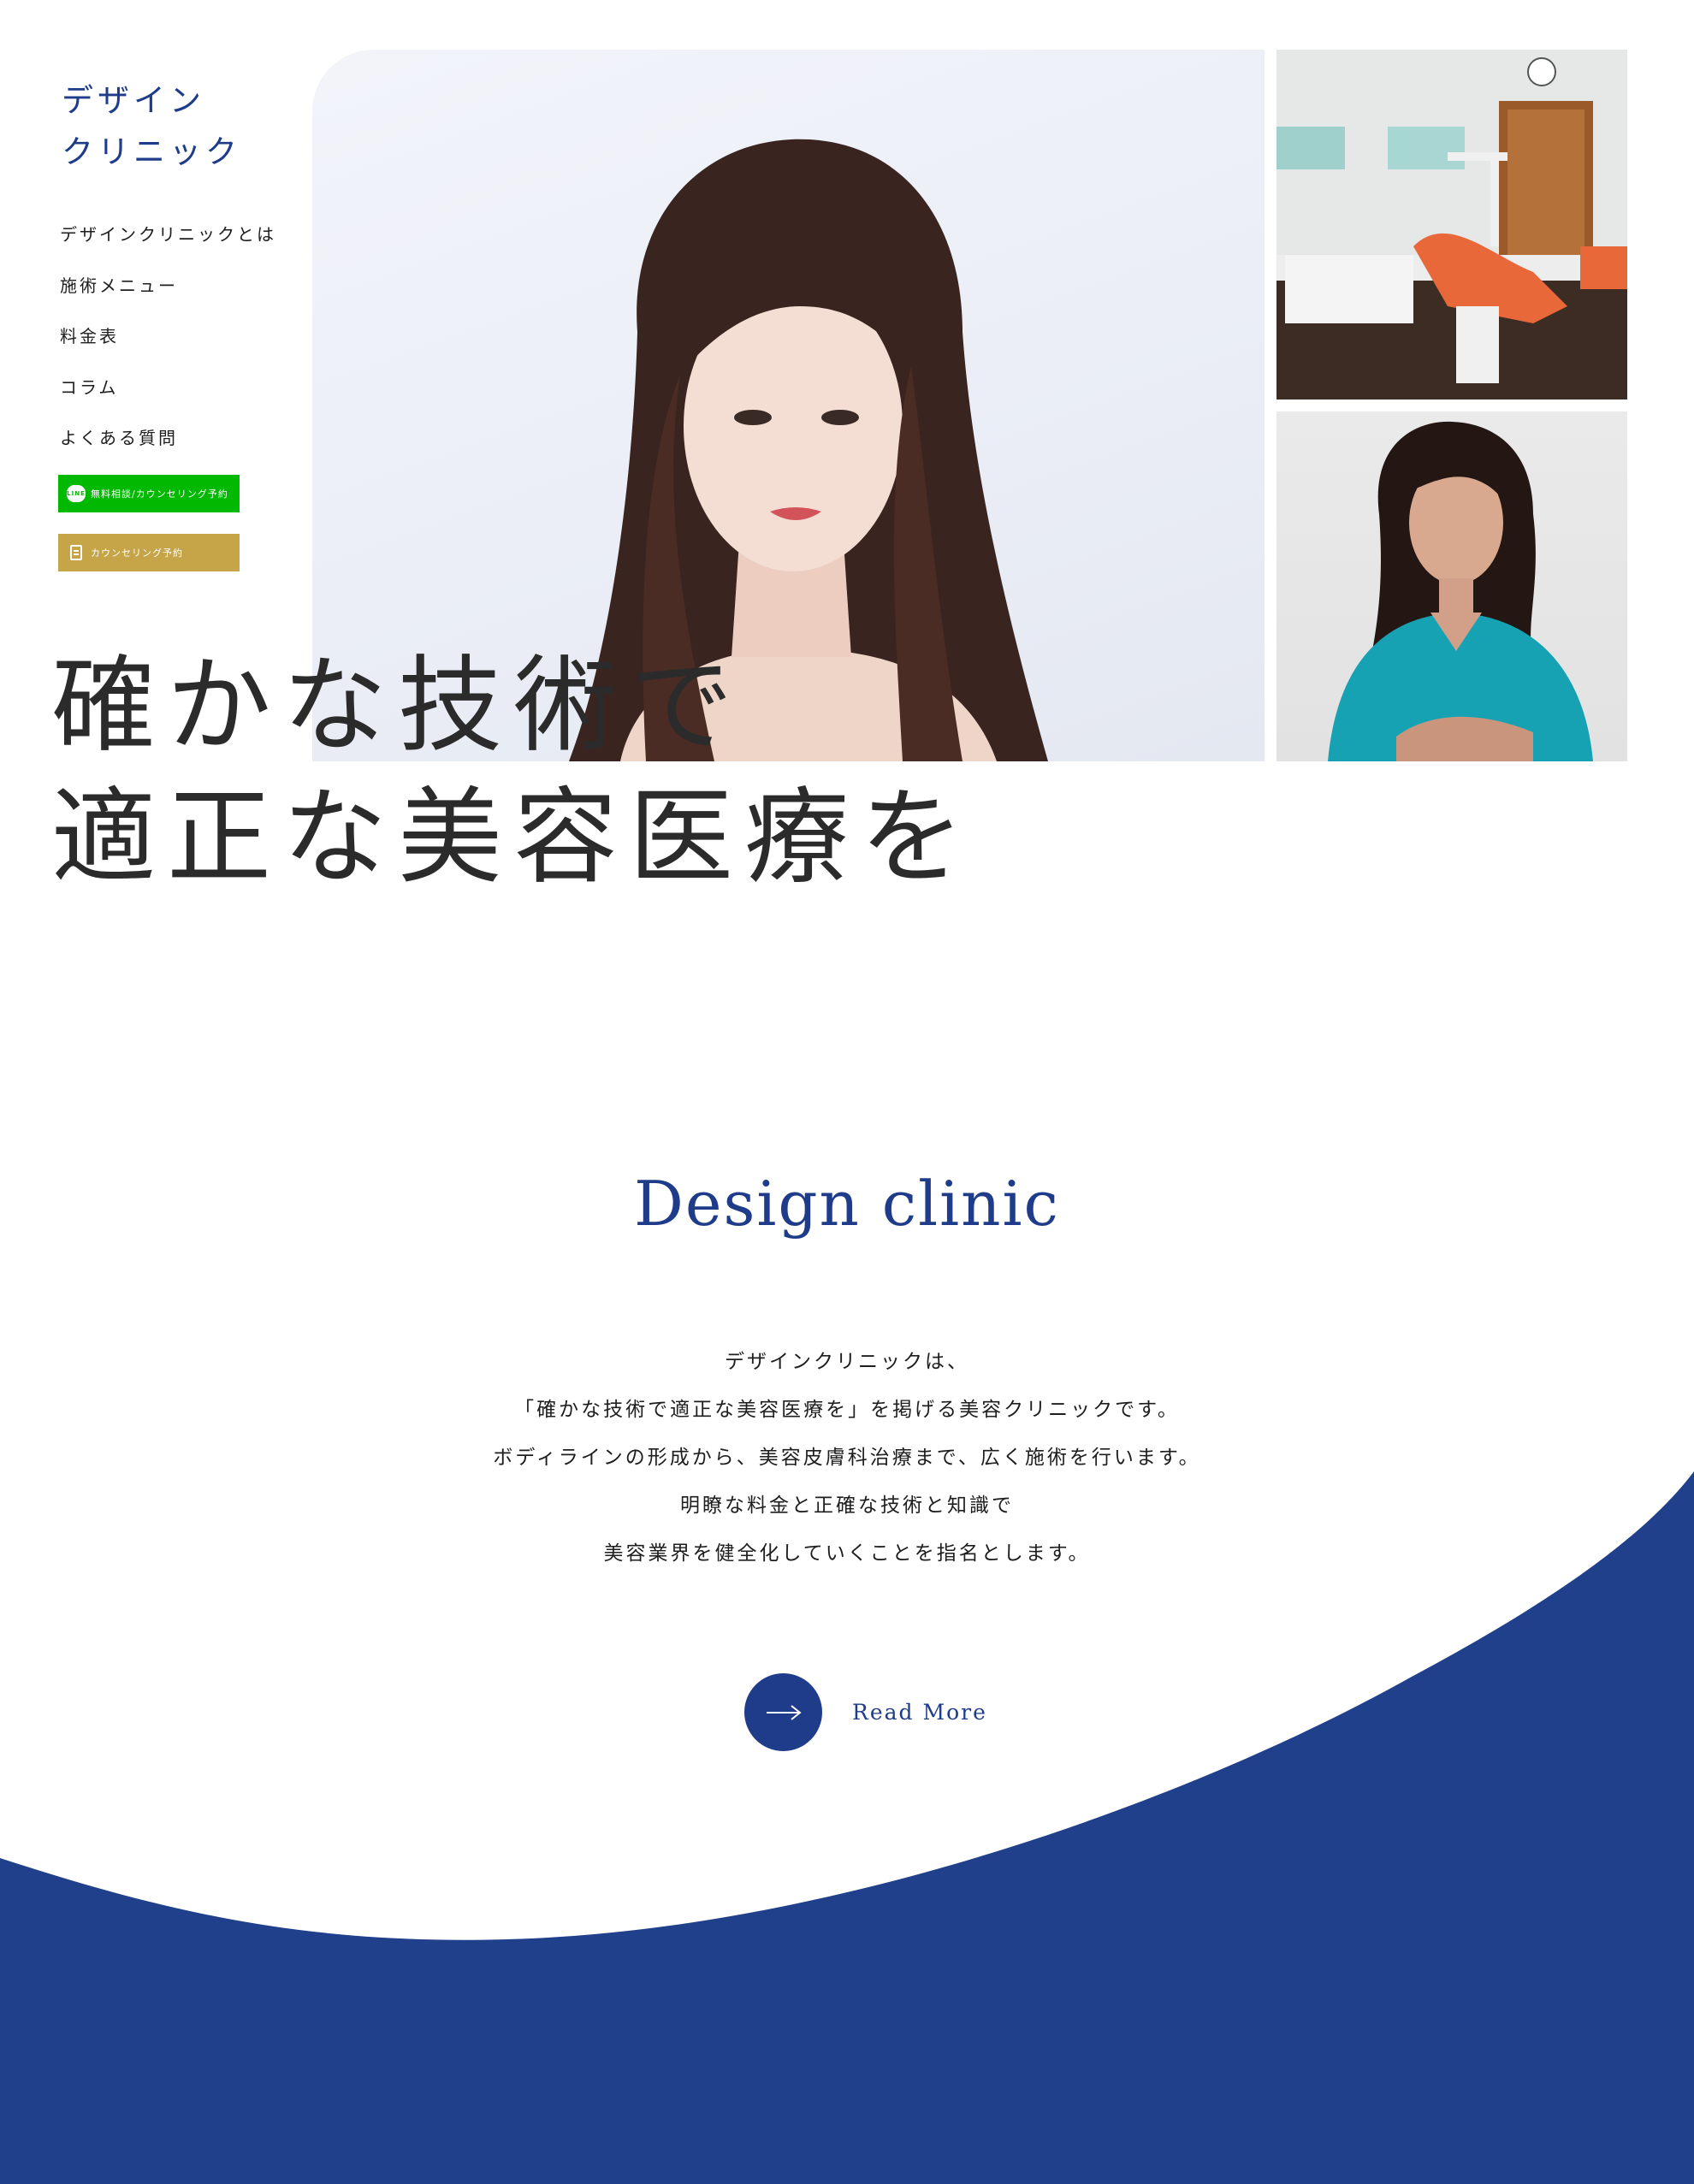  I want to click on logo-line-2: クリニック, so click(151, 151).